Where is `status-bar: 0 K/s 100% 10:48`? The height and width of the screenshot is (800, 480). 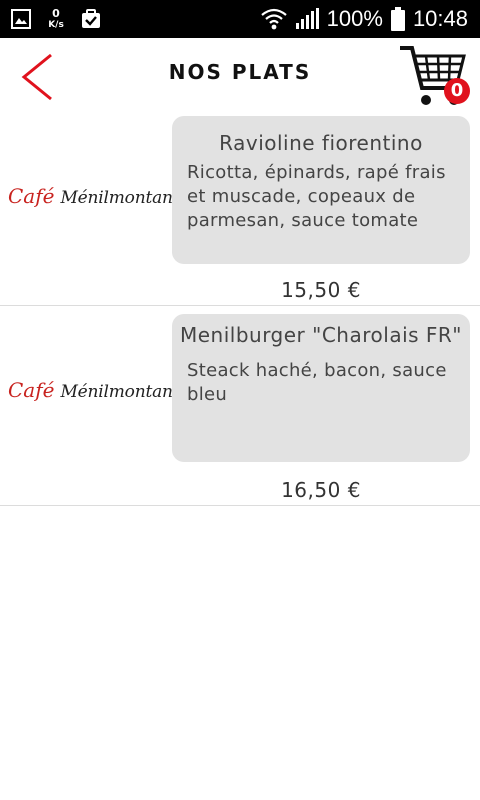
status-bar: 0 K/s 100% 10:48 is located at coordinates (240, 19).